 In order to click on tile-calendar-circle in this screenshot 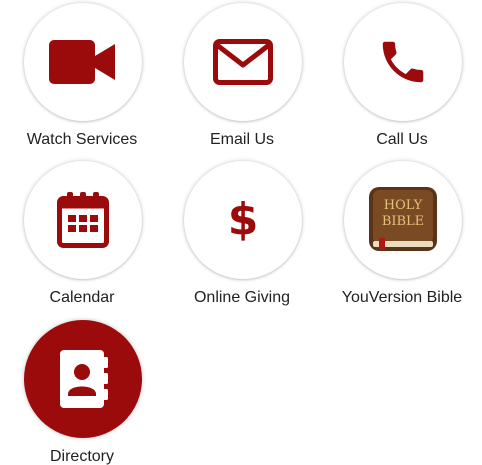, I will do `click(83, 220)`.